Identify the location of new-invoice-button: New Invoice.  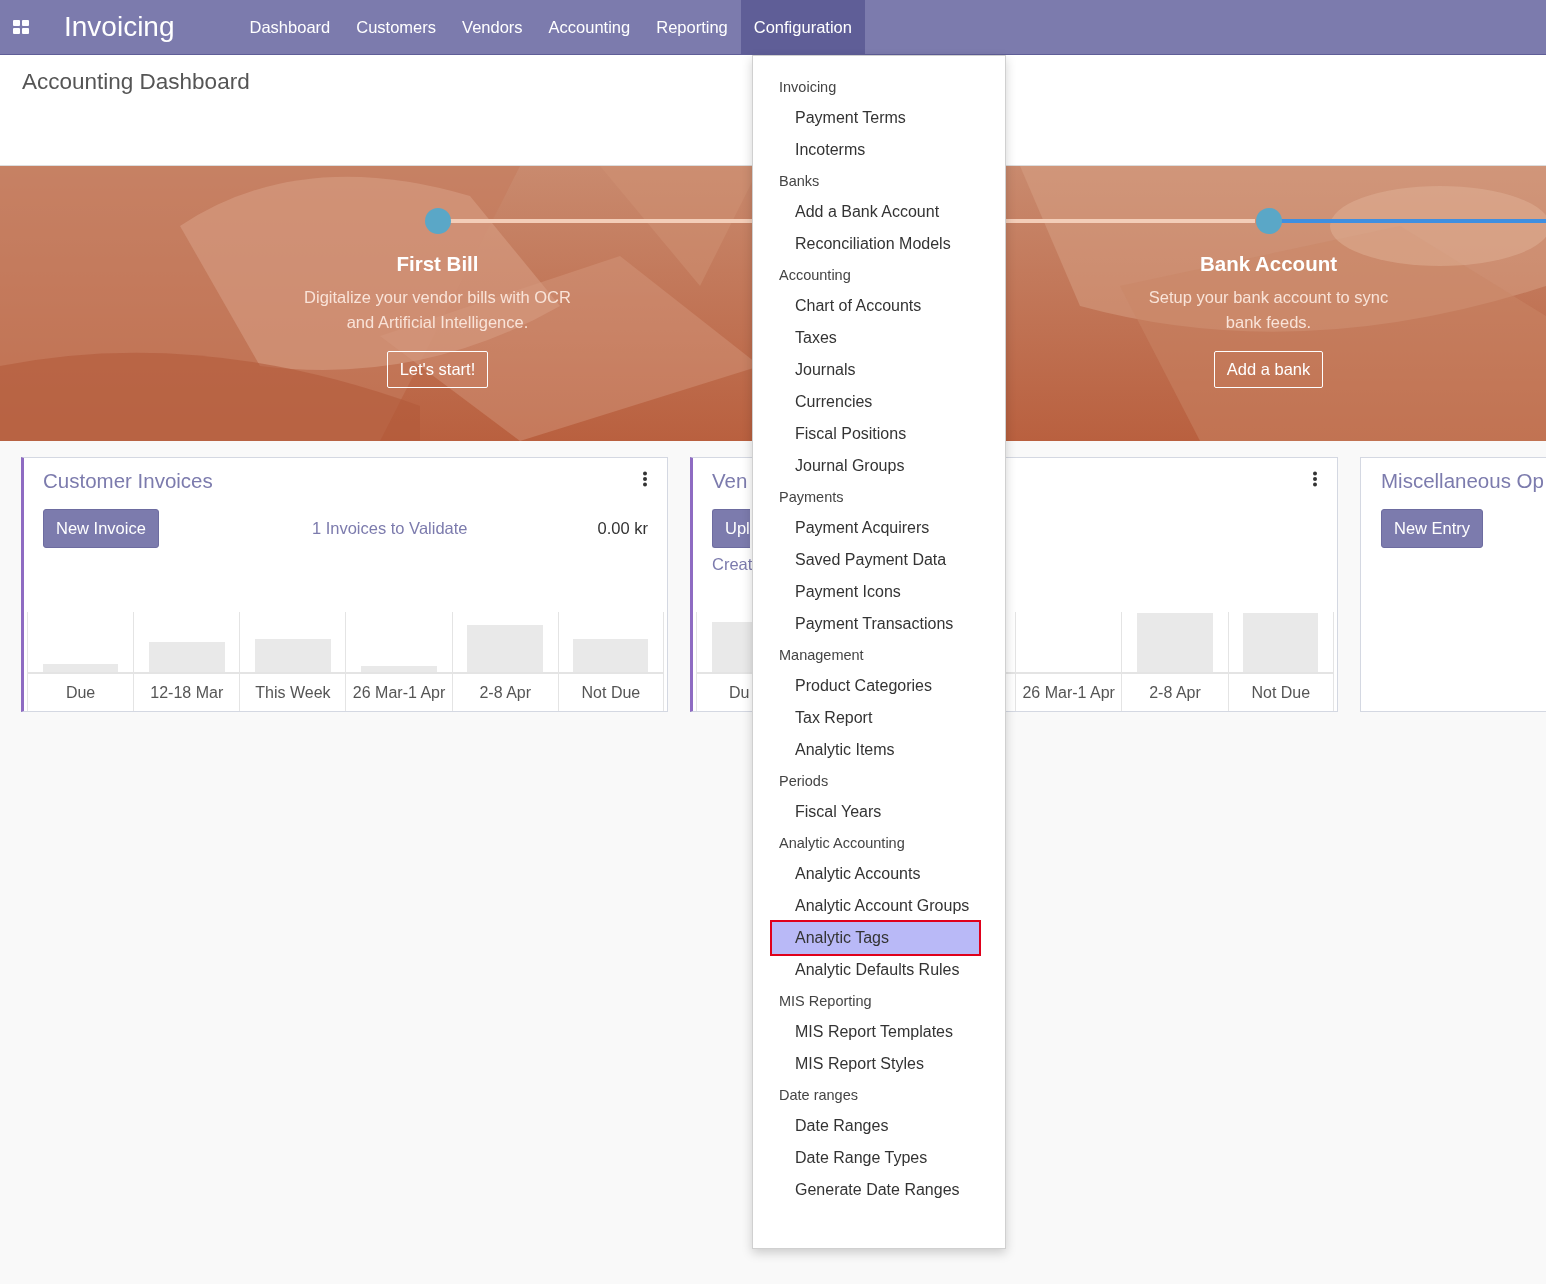
(101, 528).